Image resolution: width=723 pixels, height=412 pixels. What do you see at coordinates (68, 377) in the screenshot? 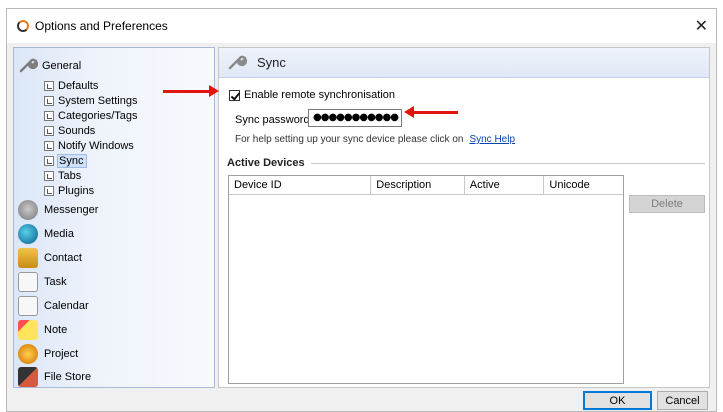
I see `sidebar-item-label: File Store` at bounding box center [68, 377].